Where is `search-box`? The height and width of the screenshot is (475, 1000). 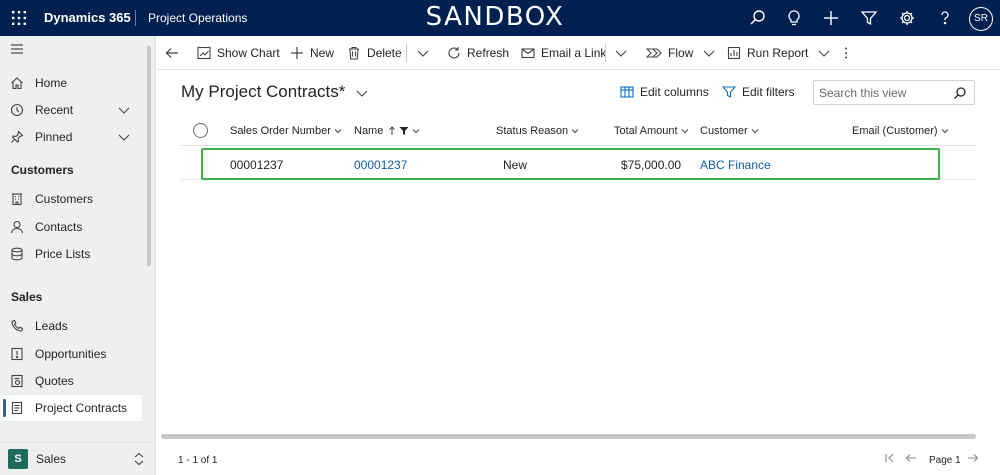 search-box is located at coordinates (894, 92).